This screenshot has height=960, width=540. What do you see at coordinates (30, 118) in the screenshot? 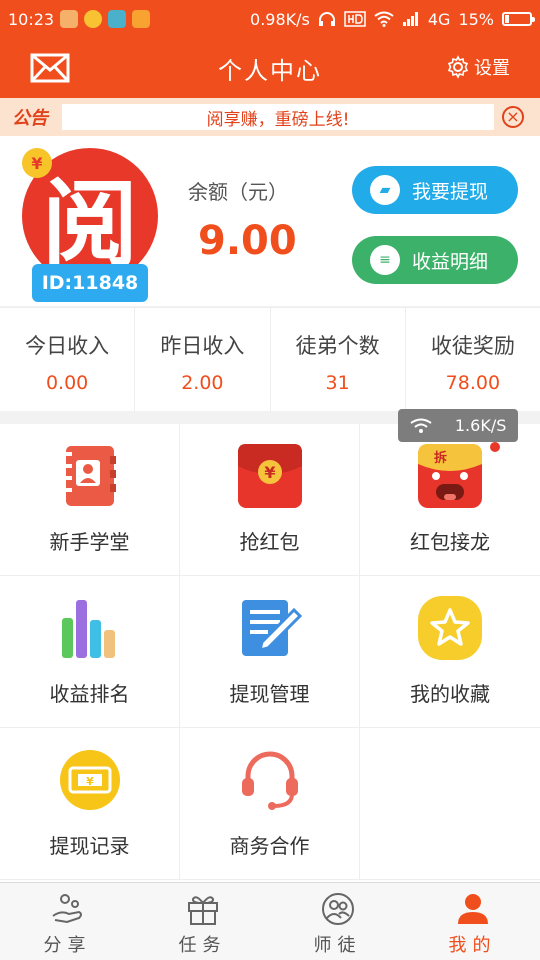
I see `announcement-tag: 公告` at bounding box center [30, 118].